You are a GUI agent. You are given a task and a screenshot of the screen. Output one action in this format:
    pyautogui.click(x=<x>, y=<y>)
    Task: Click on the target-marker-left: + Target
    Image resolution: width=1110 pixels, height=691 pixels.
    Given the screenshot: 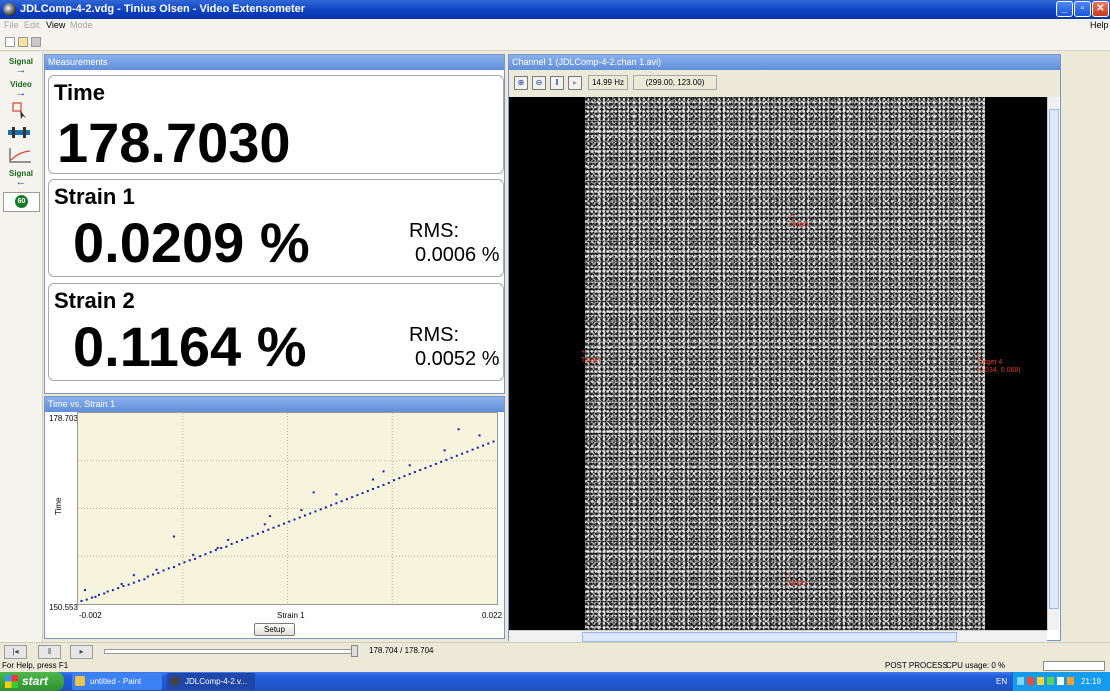 What is the action you would take?
    pyautogui.click(x=590, y=357)
    